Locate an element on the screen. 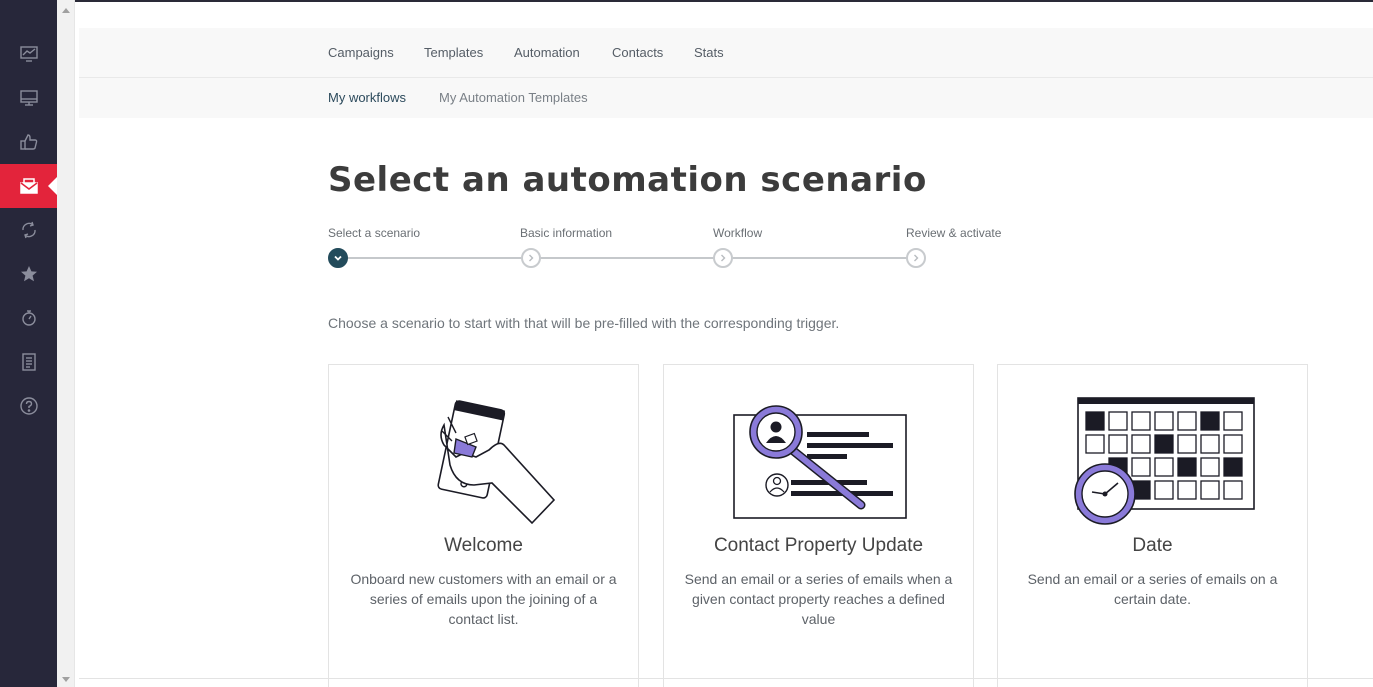 The image size is (1373, 687). card-title: Welcome is located at coordinates (483, 545).